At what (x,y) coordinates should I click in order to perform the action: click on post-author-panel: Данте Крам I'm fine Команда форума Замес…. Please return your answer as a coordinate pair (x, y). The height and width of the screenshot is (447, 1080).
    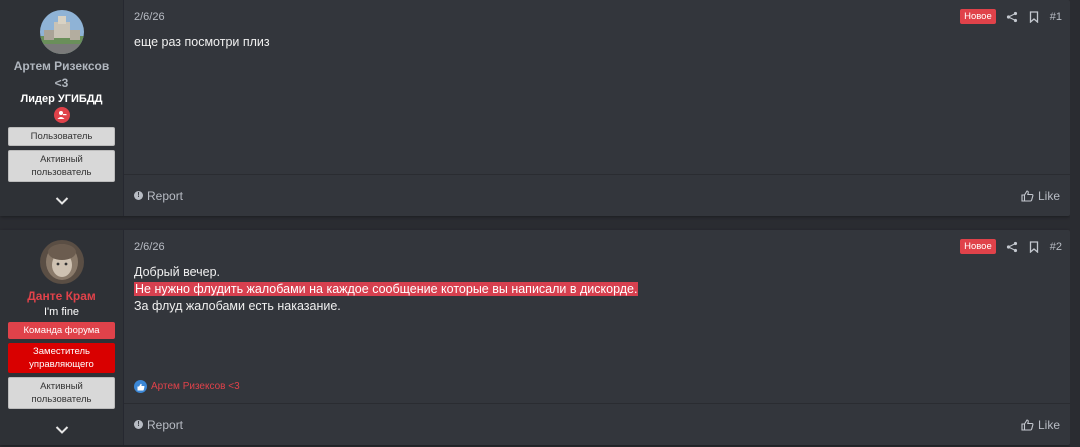
    Looking at the image, I should click on (62, 337).